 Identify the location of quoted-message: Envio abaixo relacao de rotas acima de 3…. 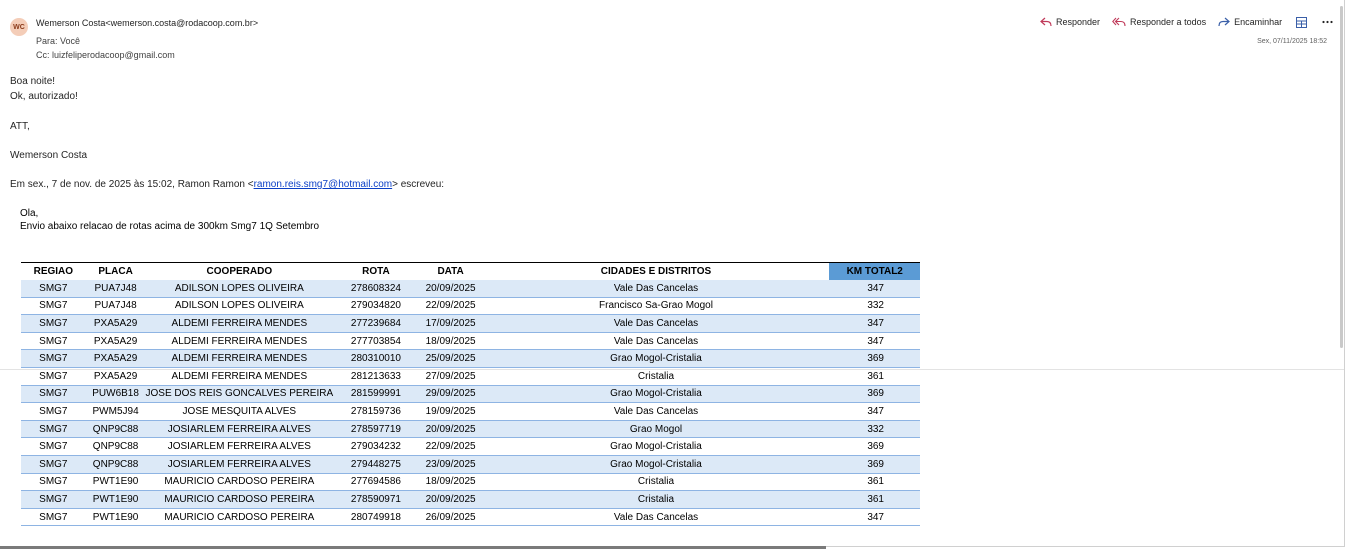
(170, 226).